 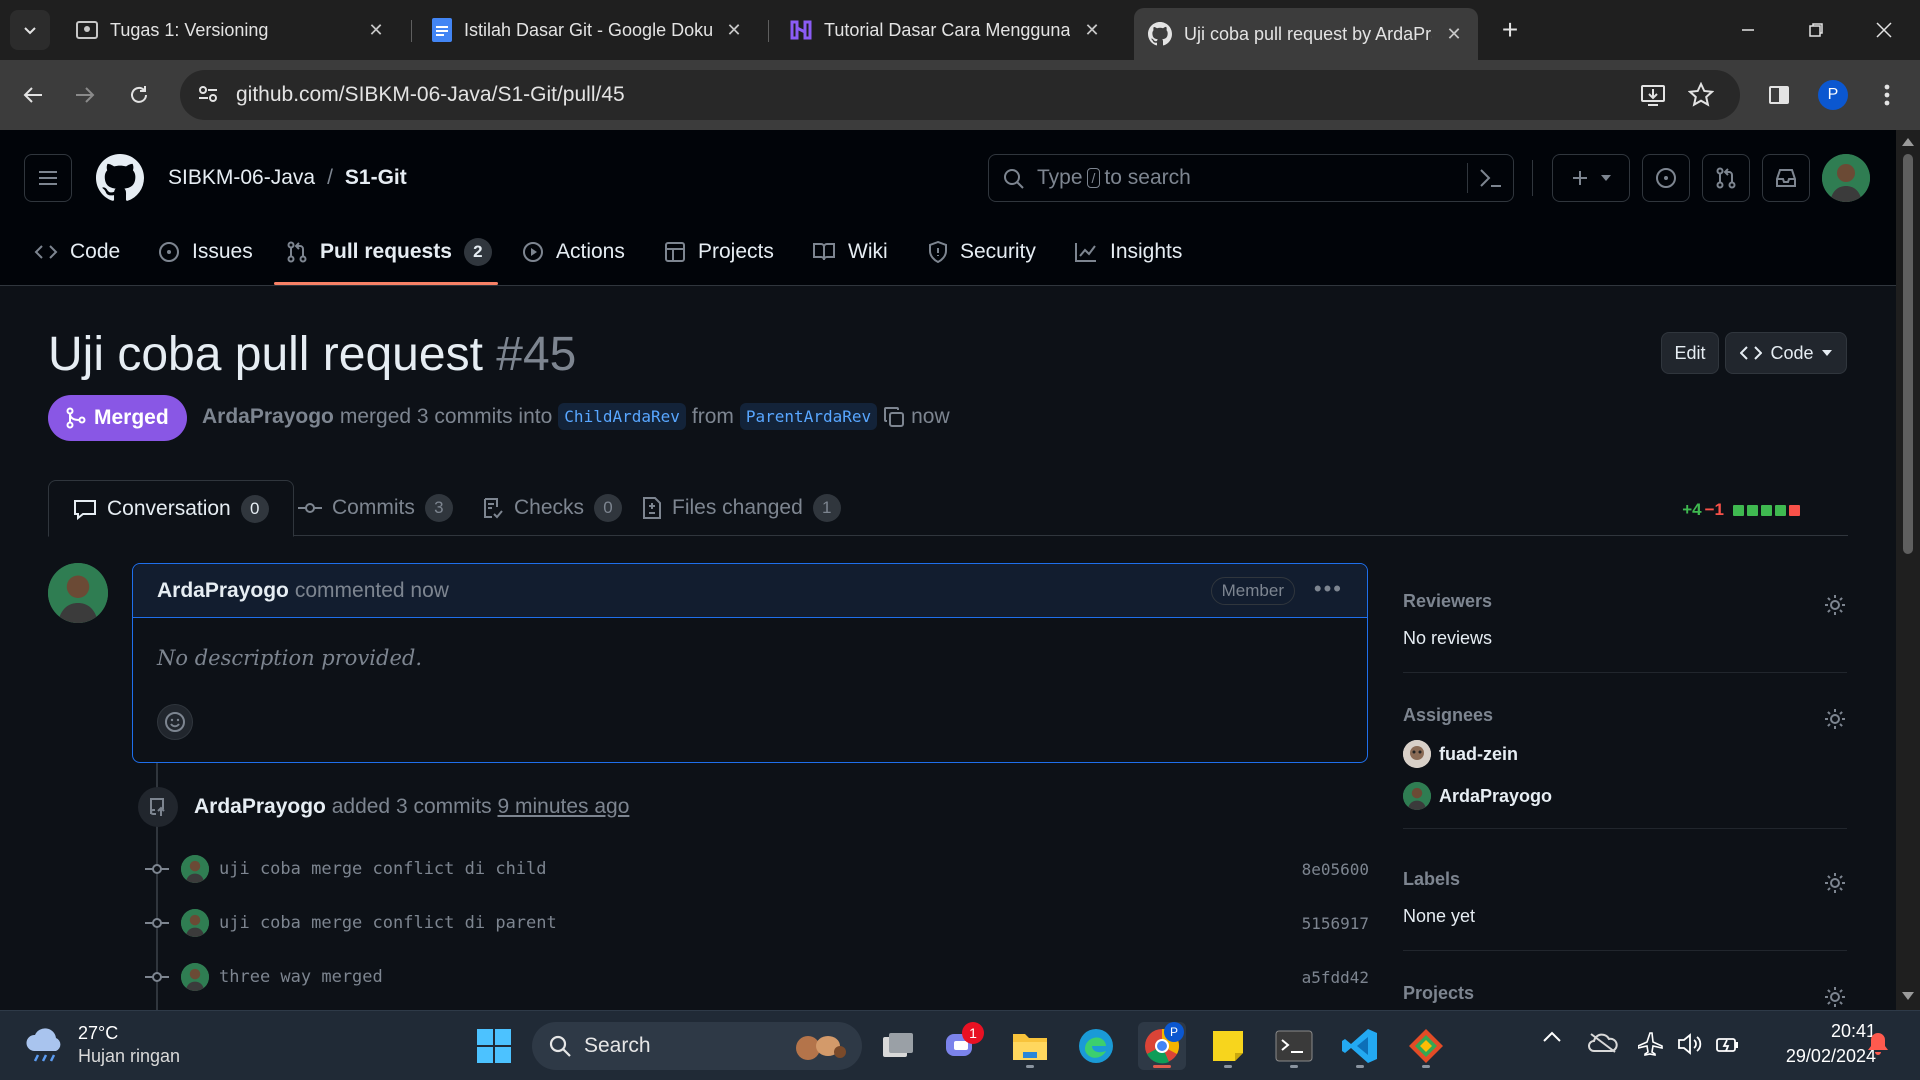 I want to click on repo-name-link: S1-Git, so click(x=376, y=178).